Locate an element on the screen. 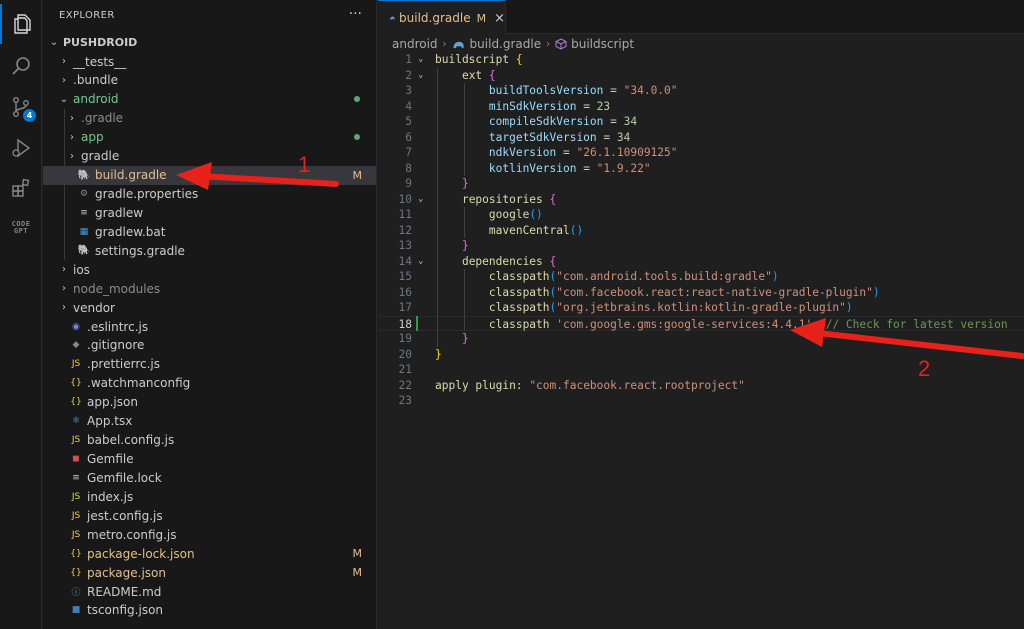  tree-item-label: .watchmanconfig is located at coordinates (139, 383).